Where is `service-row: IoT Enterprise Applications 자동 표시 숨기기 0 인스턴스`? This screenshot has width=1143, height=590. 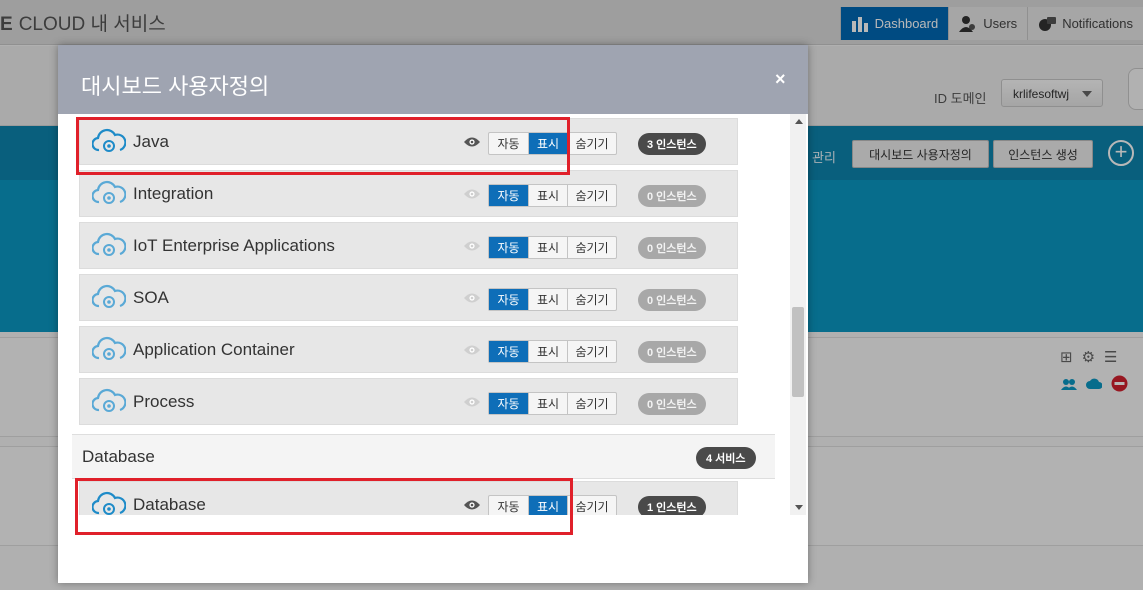
service-row: IoT Enterprise Applications 자동 표시 숨기기 0 인스턴스 is located at coordinates (408, 245).